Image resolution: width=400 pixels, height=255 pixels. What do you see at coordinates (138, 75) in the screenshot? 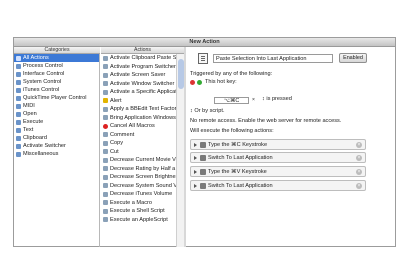
I see `action-item: Activate Screen Saver` at bounding box center [138, 75].